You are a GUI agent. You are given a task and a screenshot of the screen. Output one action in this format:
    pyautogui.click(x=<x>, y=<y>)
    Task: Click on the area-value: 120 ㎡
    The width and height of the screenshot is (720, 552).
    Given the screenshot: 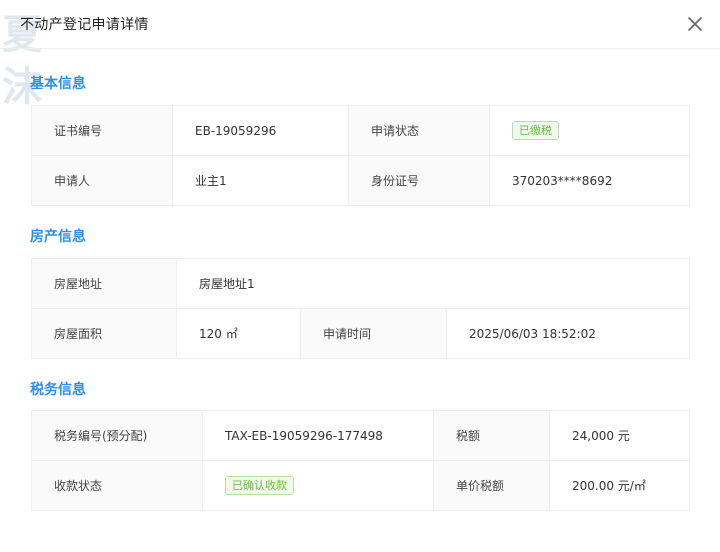 What is the action you would take?
    pyautogui.click(x=238, y=333)
    